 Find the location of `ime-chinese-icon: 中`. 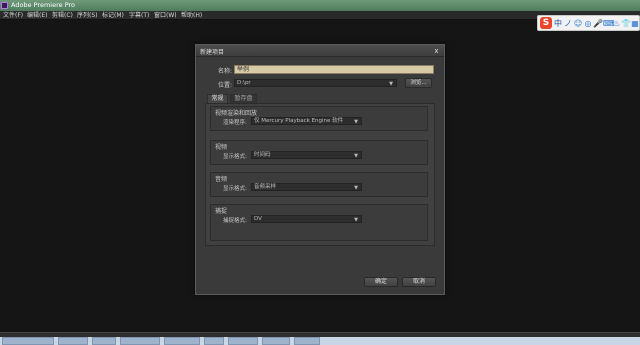

ime-chinese-icon: 中 is located at coordinates (558, 23).